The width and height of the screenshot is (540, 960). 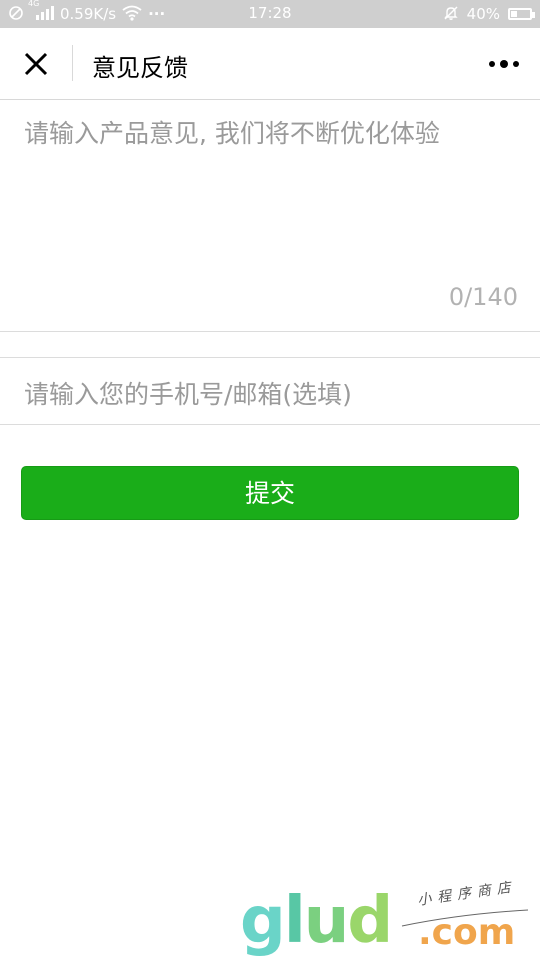 I want to click on contact-placeholder: 请输入您的手机号/邮箱(选填), so click(x=188, y=394).